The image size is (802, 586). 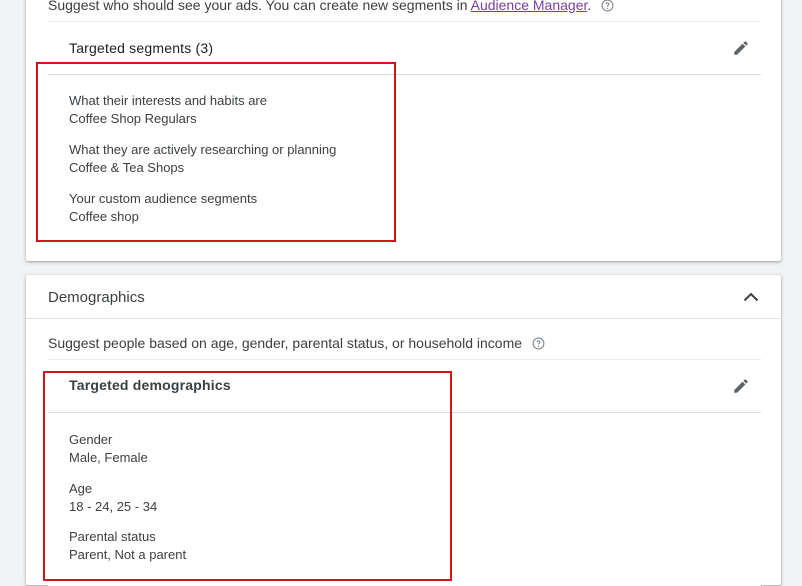 I want to click on demographic-item: Gender Male, Female, so click(x=108, y=449).